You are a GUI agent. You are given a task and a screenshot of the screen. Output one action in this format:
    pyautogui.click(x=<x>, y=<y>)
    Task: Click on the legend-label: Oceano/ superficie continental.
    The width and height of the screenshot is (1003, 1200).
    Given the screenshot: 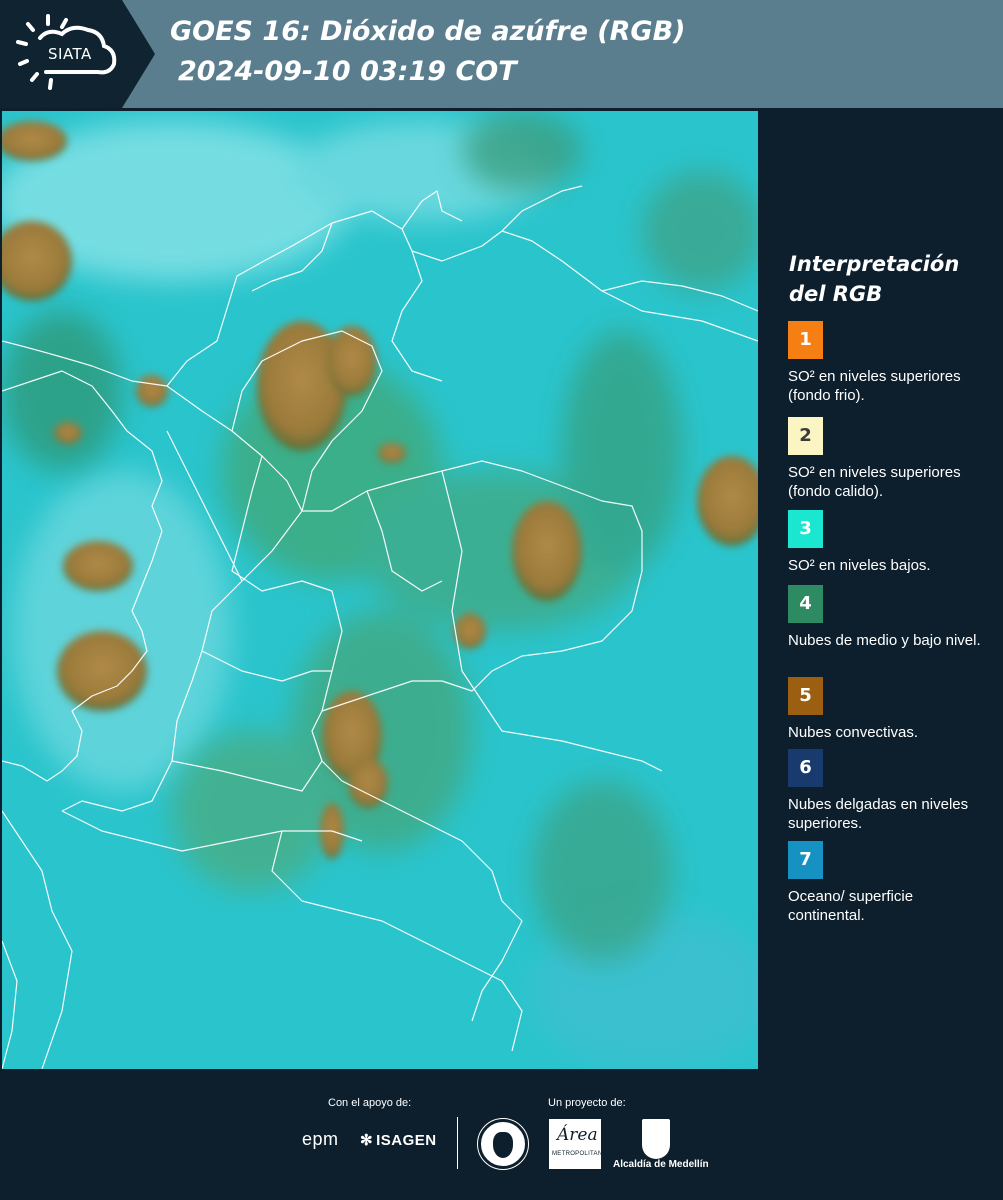 What is the action you would take?
    pyautogui.click(x=851, y=906)
    